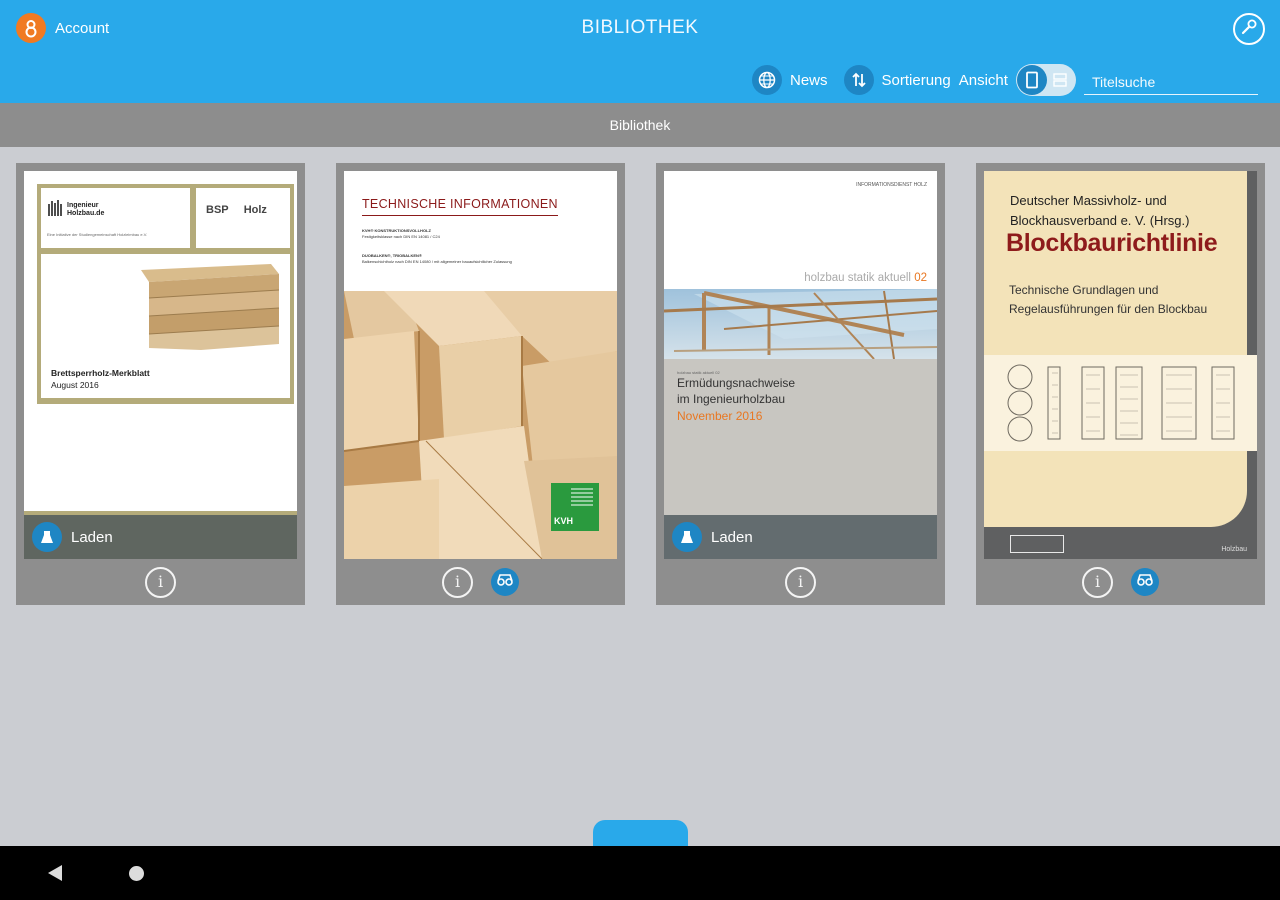 The width and height of the screenshot is (1280, 900). I want to click on cover-title: Ermüdungsnachweise im Ingenieurholzbau, so click(736, 391).